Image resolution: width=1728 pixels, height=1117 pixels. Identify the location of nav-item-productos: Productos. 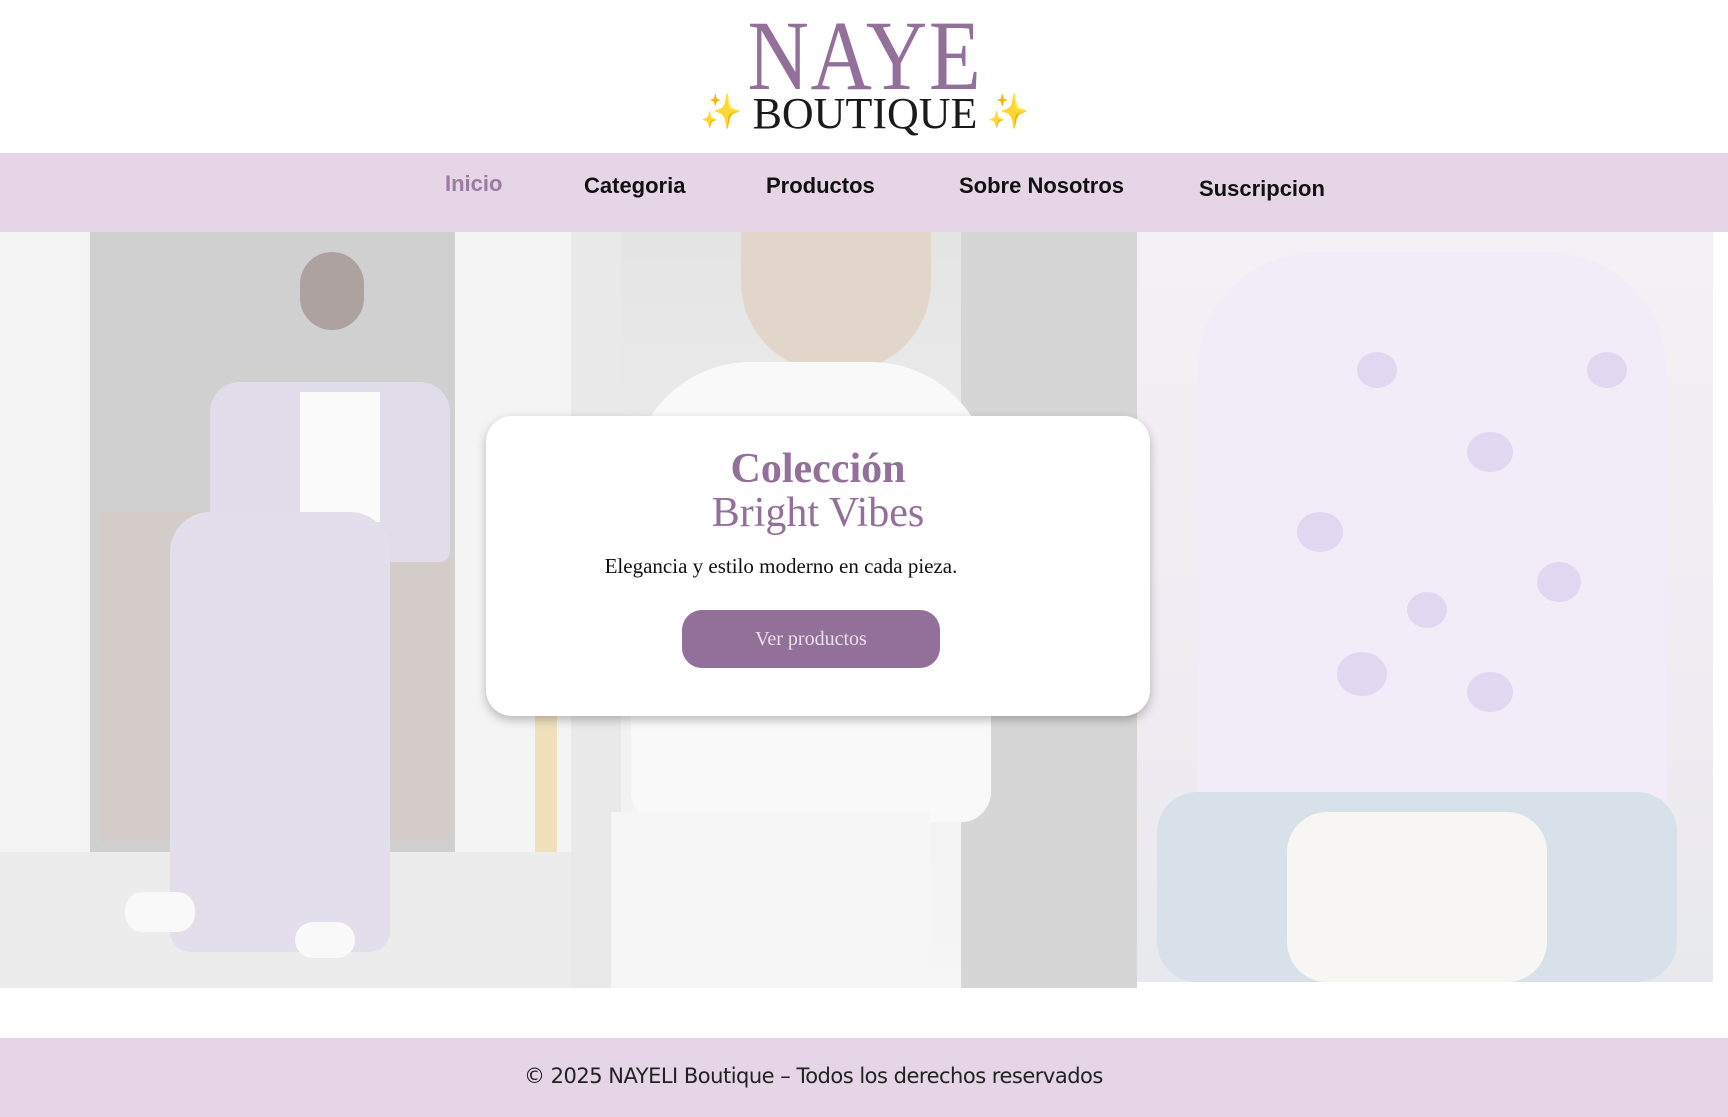
(820, 186).